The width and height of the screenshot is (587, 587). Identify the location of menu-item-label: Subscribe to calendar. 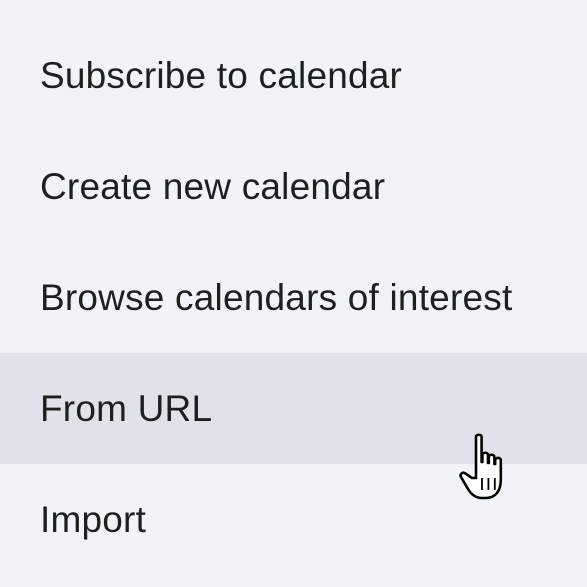
(221, 75).